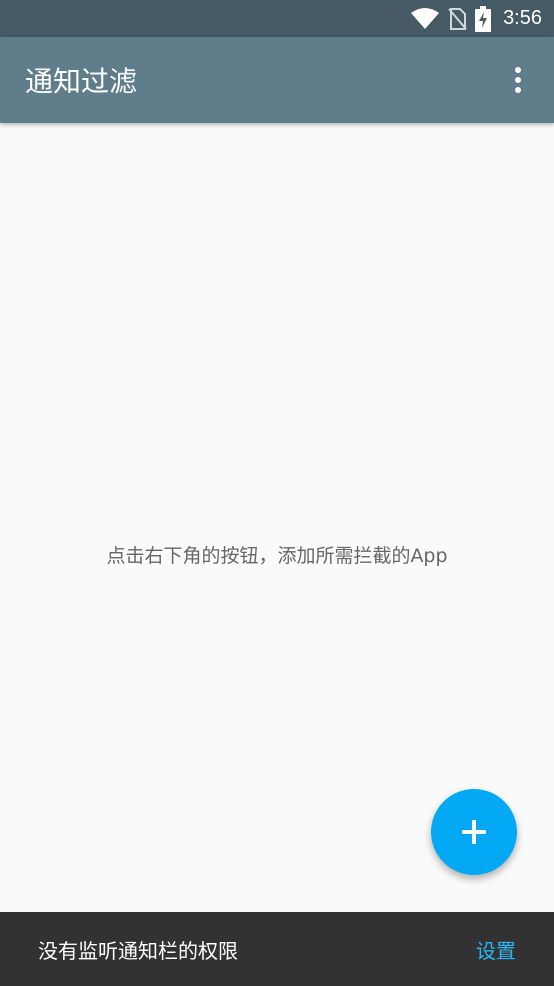 The image size is (554, 986). Describe the element at coordinates (277, 18) in the screenshot. I see `status-bar: 3:56` at that location.